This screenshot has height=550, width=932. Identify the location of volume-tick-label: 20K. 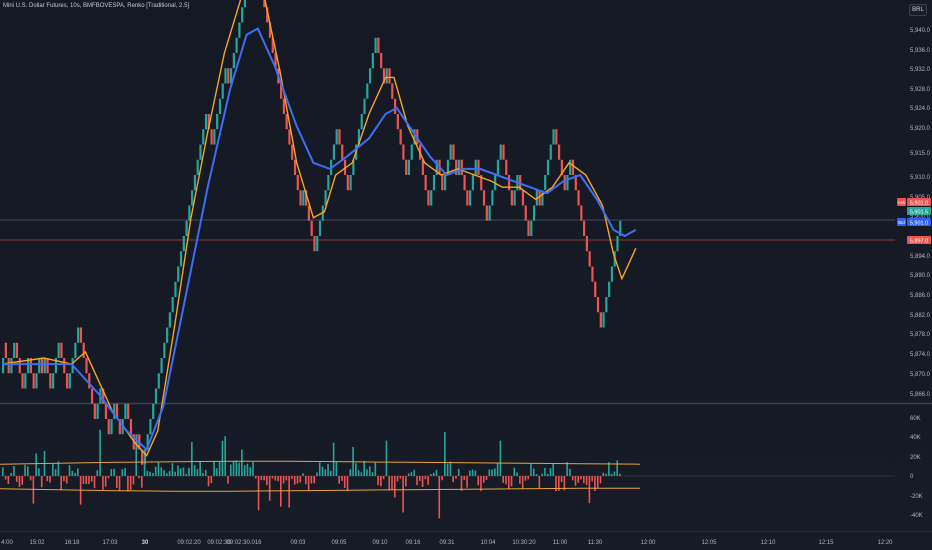
(915, 458).